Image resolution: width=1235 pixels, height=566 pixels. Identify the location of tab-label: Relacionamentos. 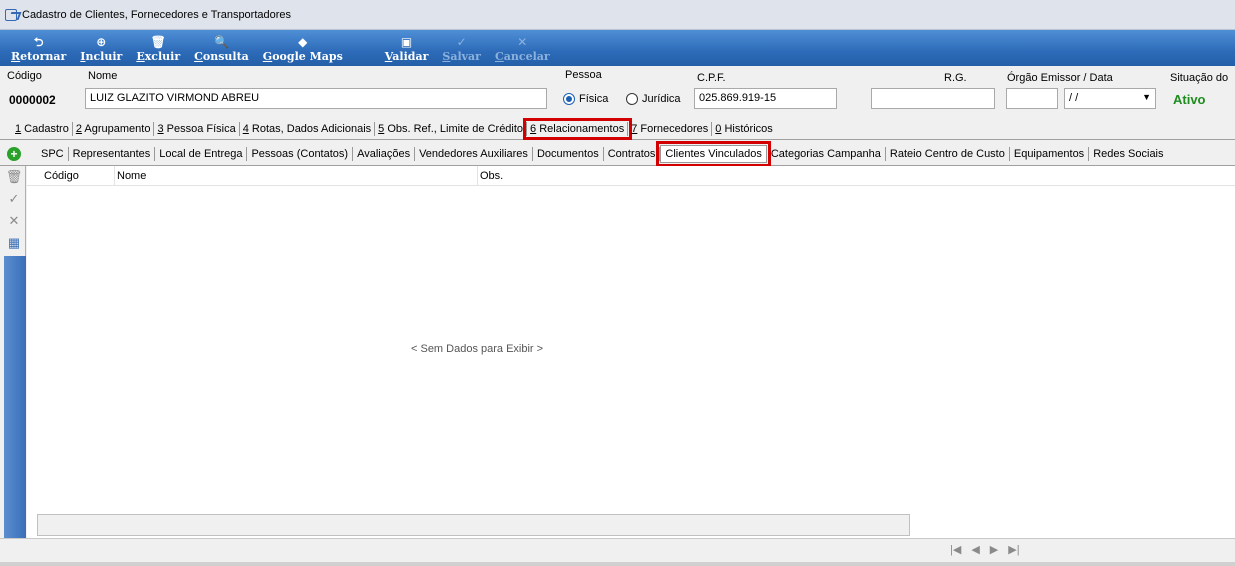
(580, 128).